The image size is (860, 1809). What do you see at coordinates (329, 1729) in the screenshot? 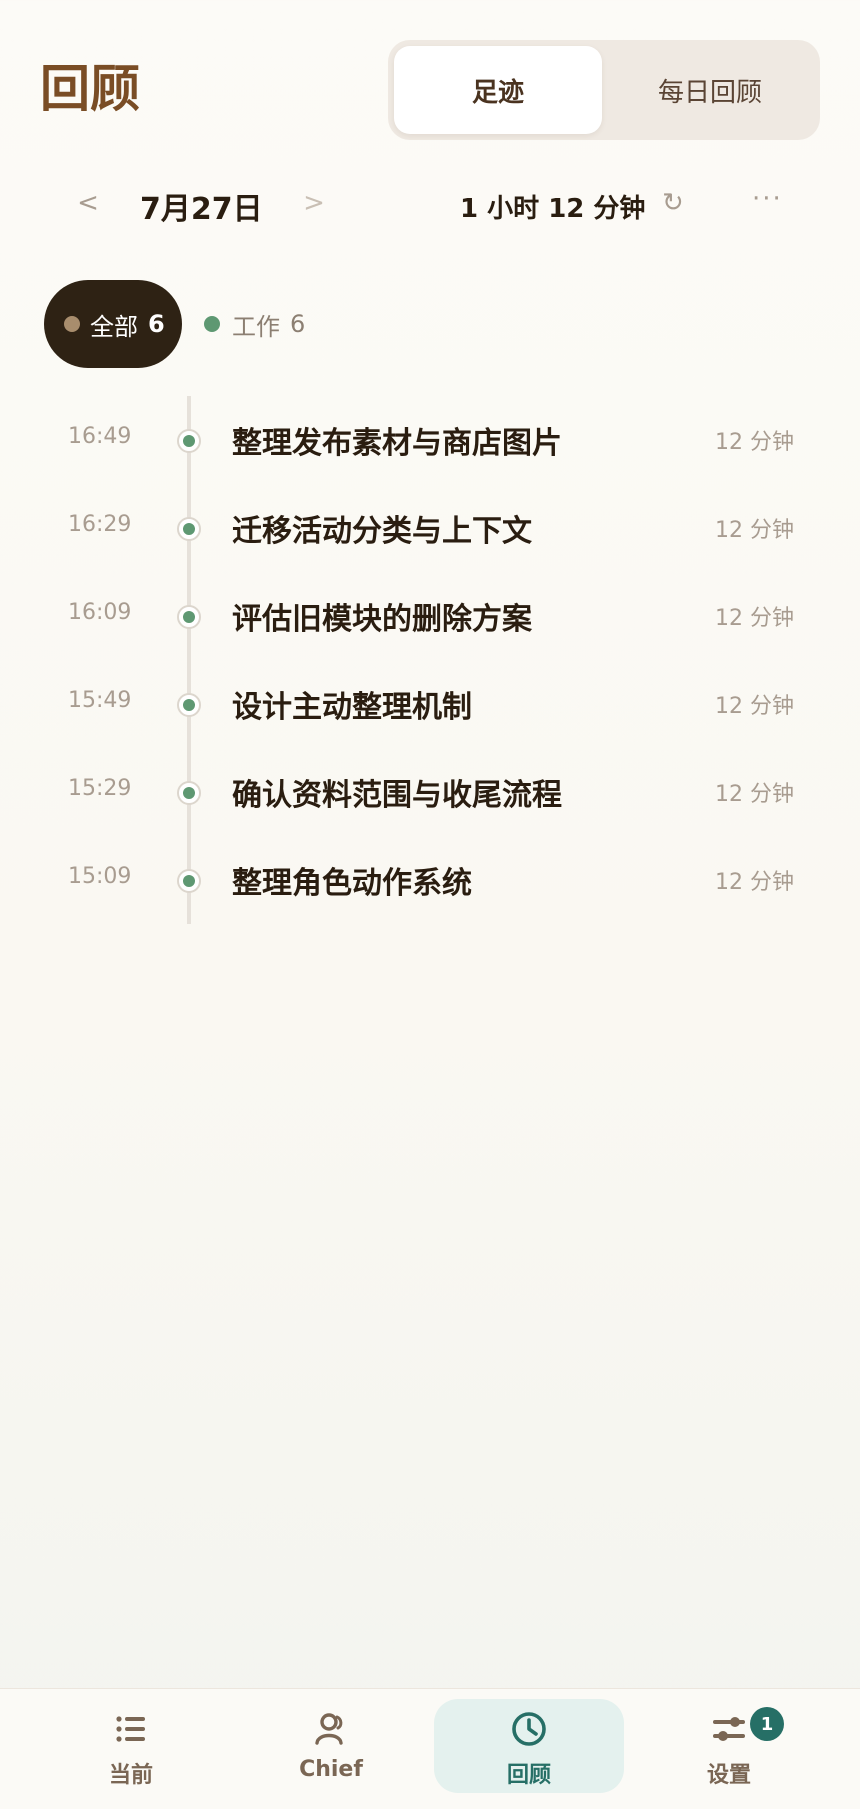
I see `person-icon` at bounding box center [329, 1729].